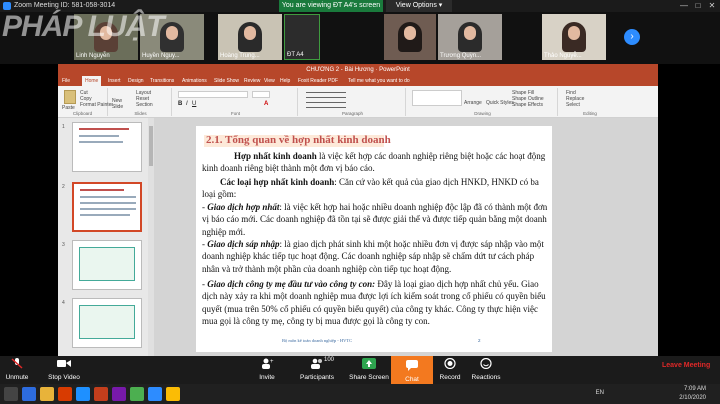  I want to click on chrome-icon, so click(173, 394).